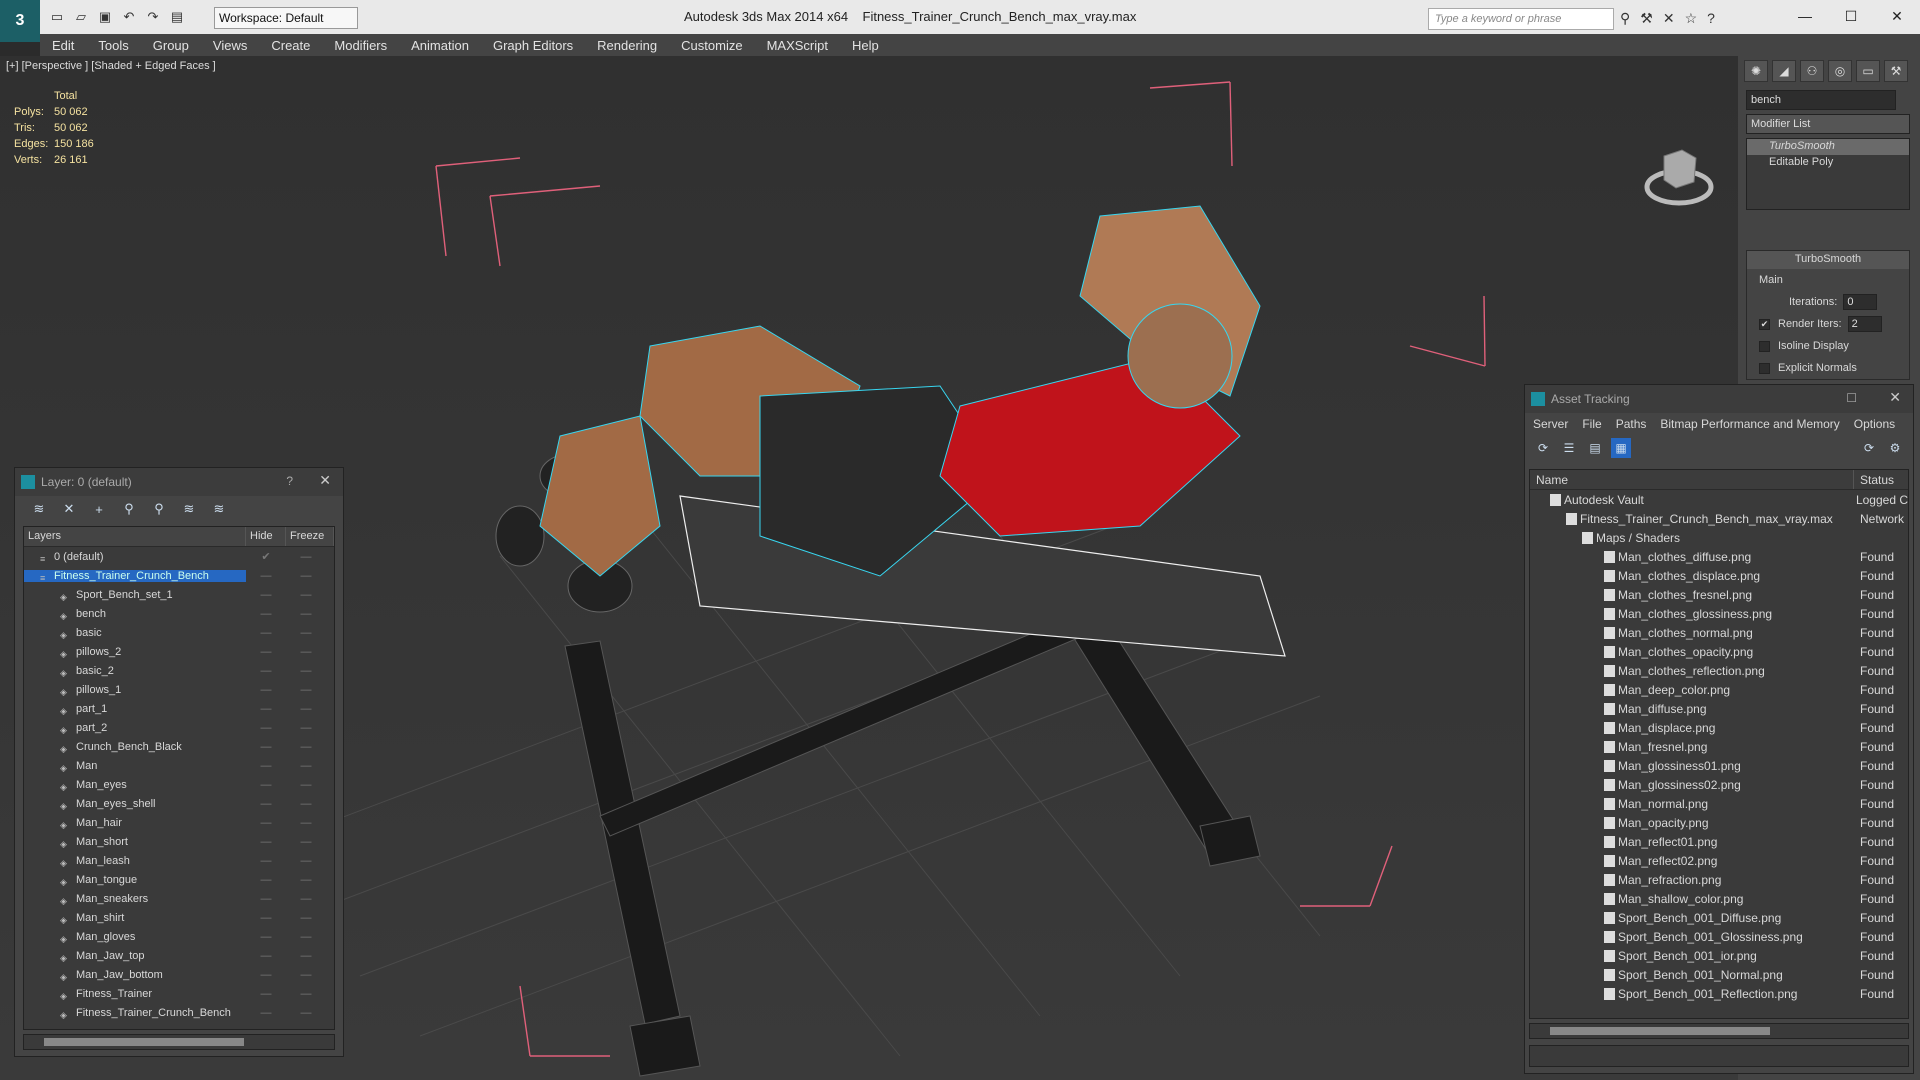 This screenshot has height=1080, width=1920. What do you see at coordinates (1692, 880) in the screenshot?
I see `asset-name: Man_refraction.png` at bounding box center [1692, 880].